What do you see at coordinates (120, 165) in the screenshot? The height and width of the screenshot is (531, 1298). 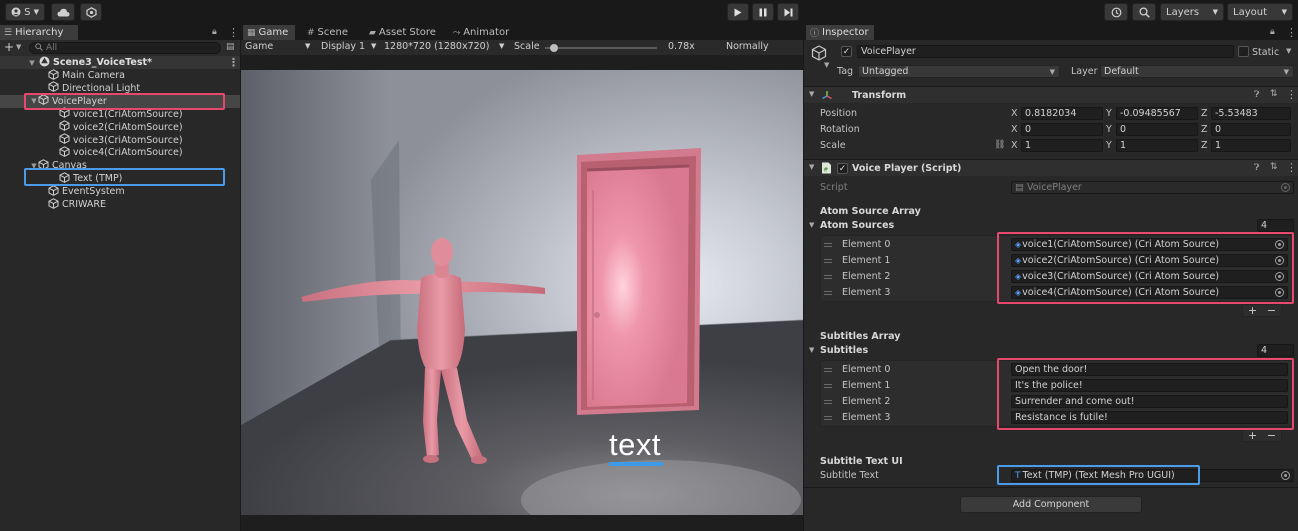 I see `hierarchy-item: ▼ Canvas` at bounding box center [120, 165].